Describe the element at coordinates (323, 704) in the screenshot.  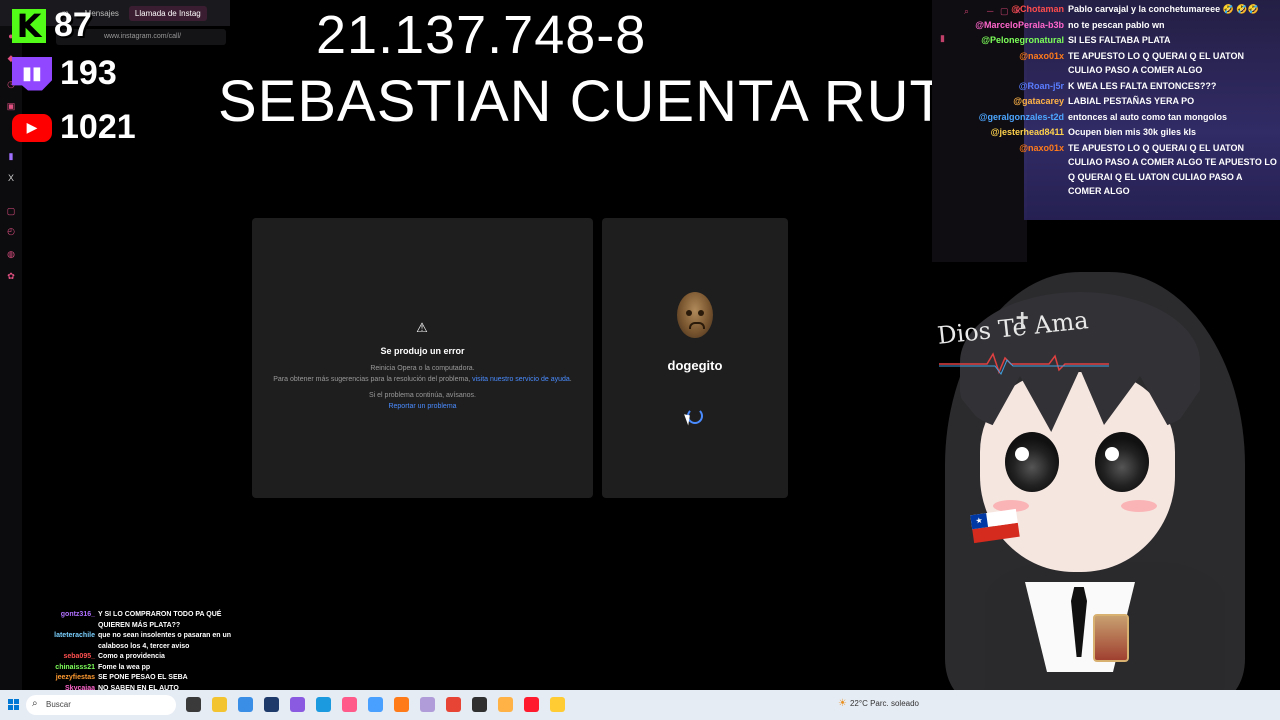
I see `edge-icon` at that location.